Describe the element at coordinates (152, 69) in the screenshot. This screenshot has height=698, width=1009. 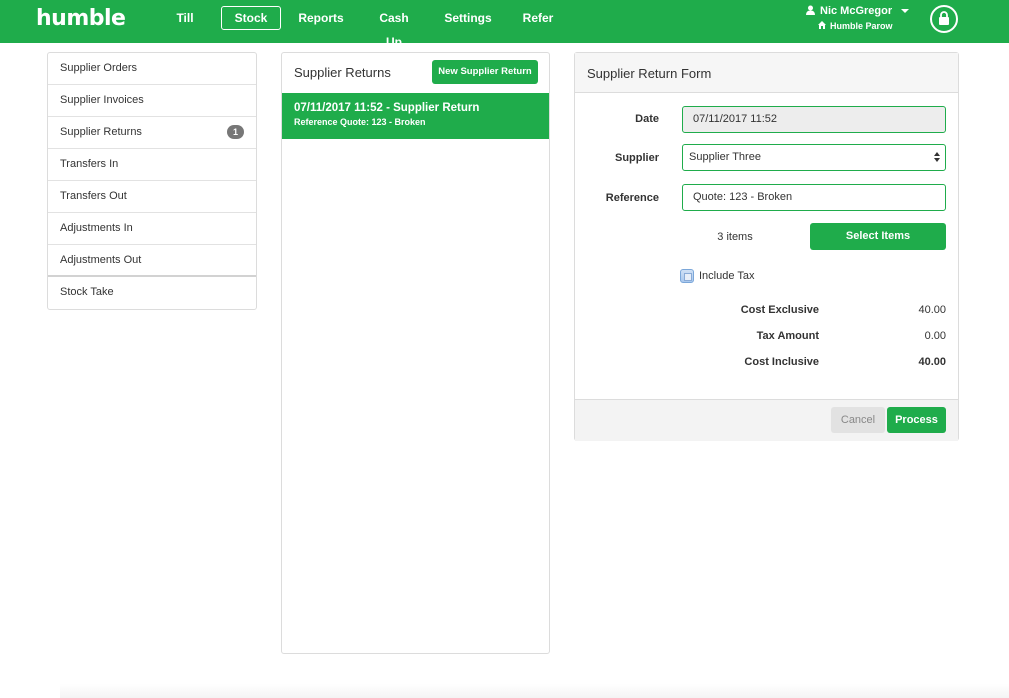
I see `sidebar-item-supplier-orders: Supplier Orders` at that location.